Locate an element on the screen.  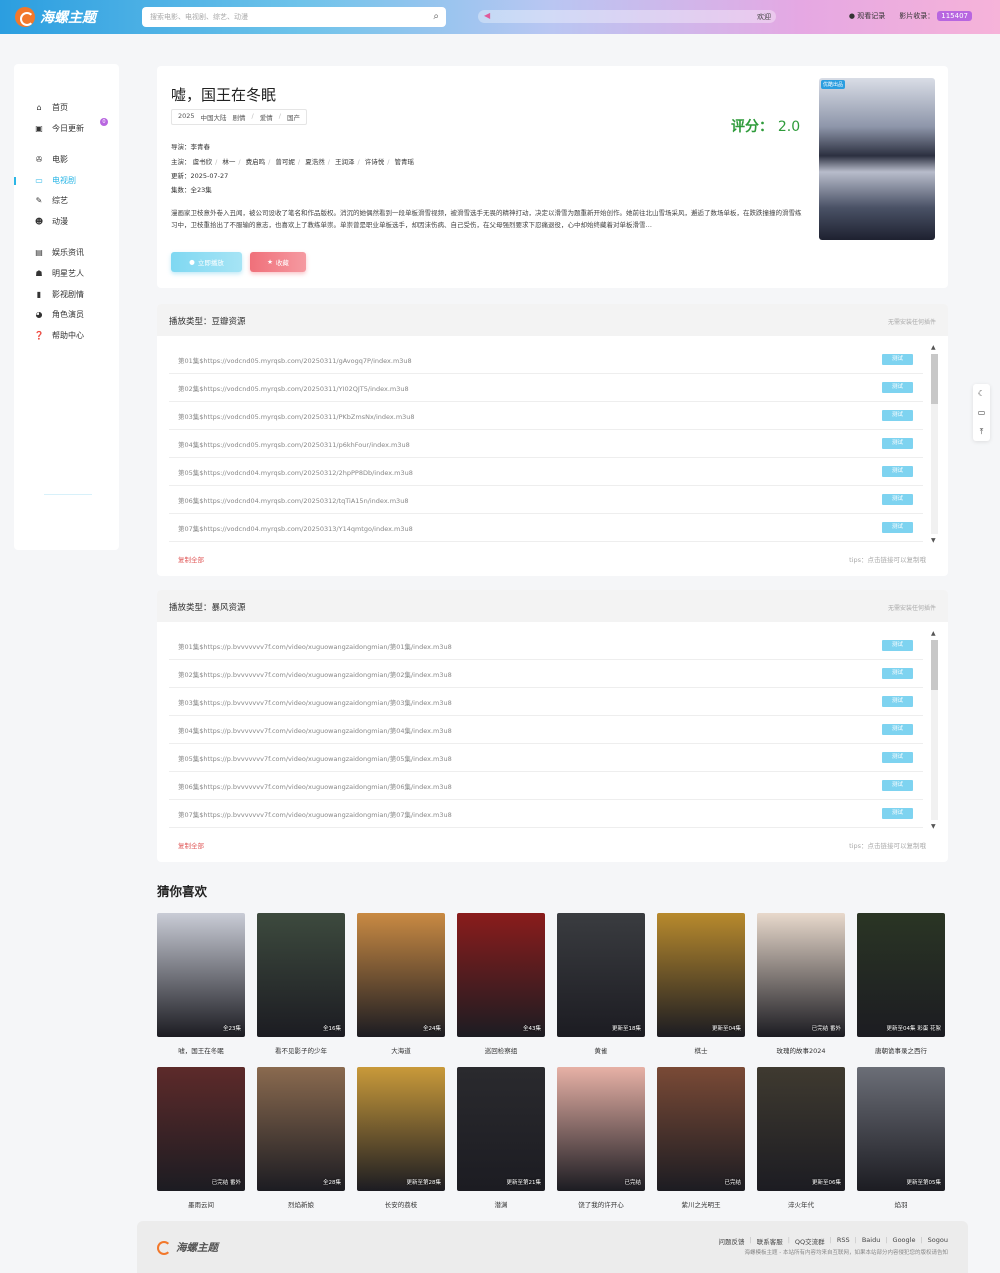
movie-title: 烈焰新娘 is located at coordinates (301, 1204).